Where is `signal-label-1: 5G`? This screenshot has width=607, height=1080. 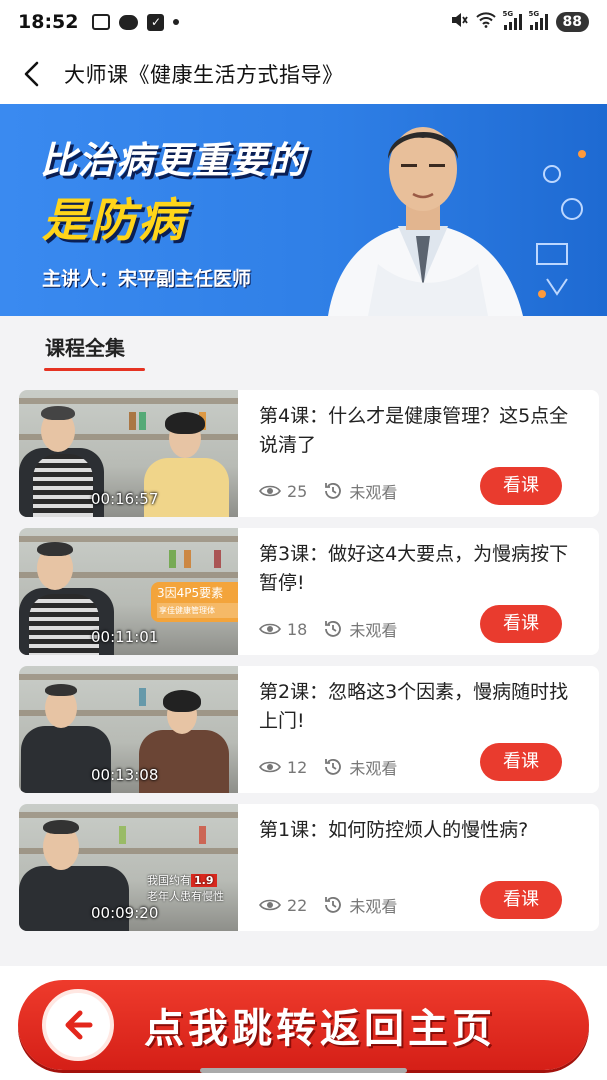 signal-label-1: 5G is located at coordinates (508, 14).